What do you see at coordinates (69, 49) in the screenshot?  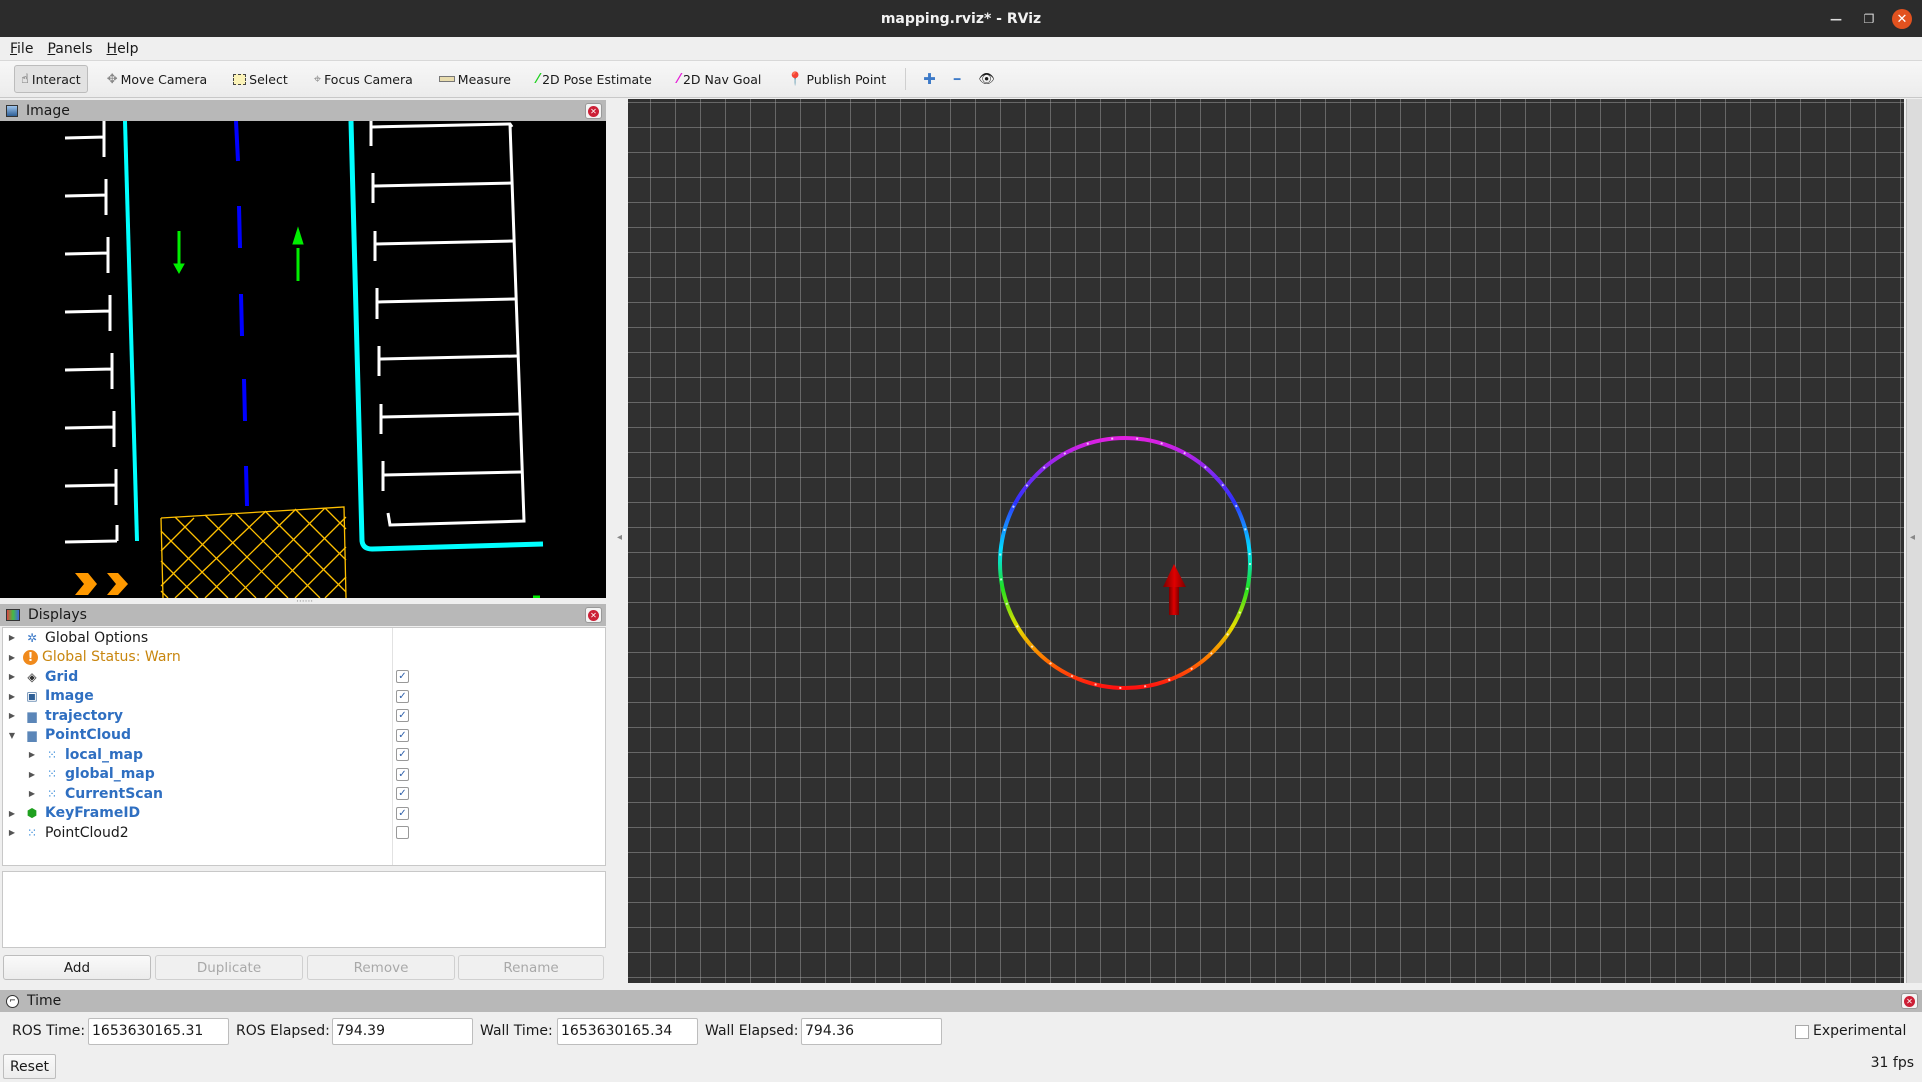 I see `menu-panels: Panels` at bounding box center [69, 49].